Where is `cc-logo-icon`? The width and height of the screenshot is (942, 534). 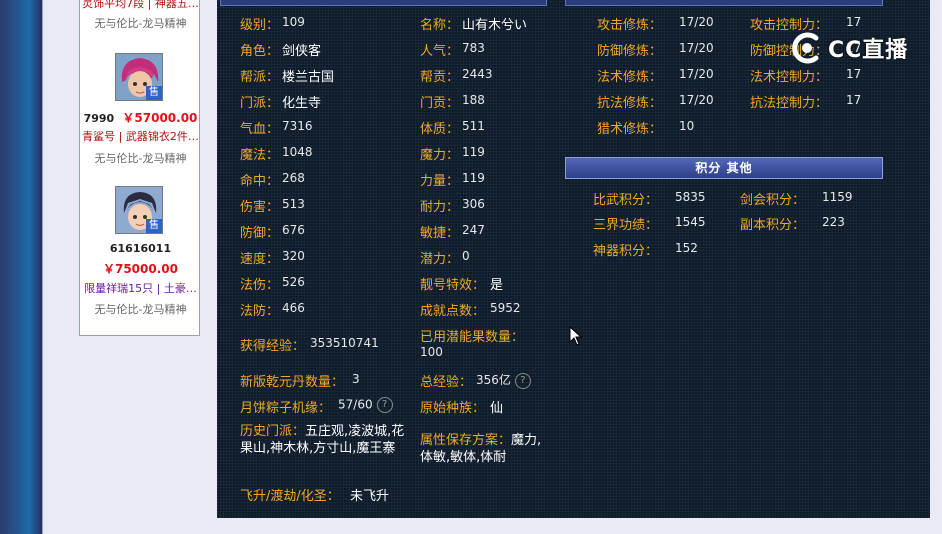 cc-logo-icon is located at coordinates (805, 48).